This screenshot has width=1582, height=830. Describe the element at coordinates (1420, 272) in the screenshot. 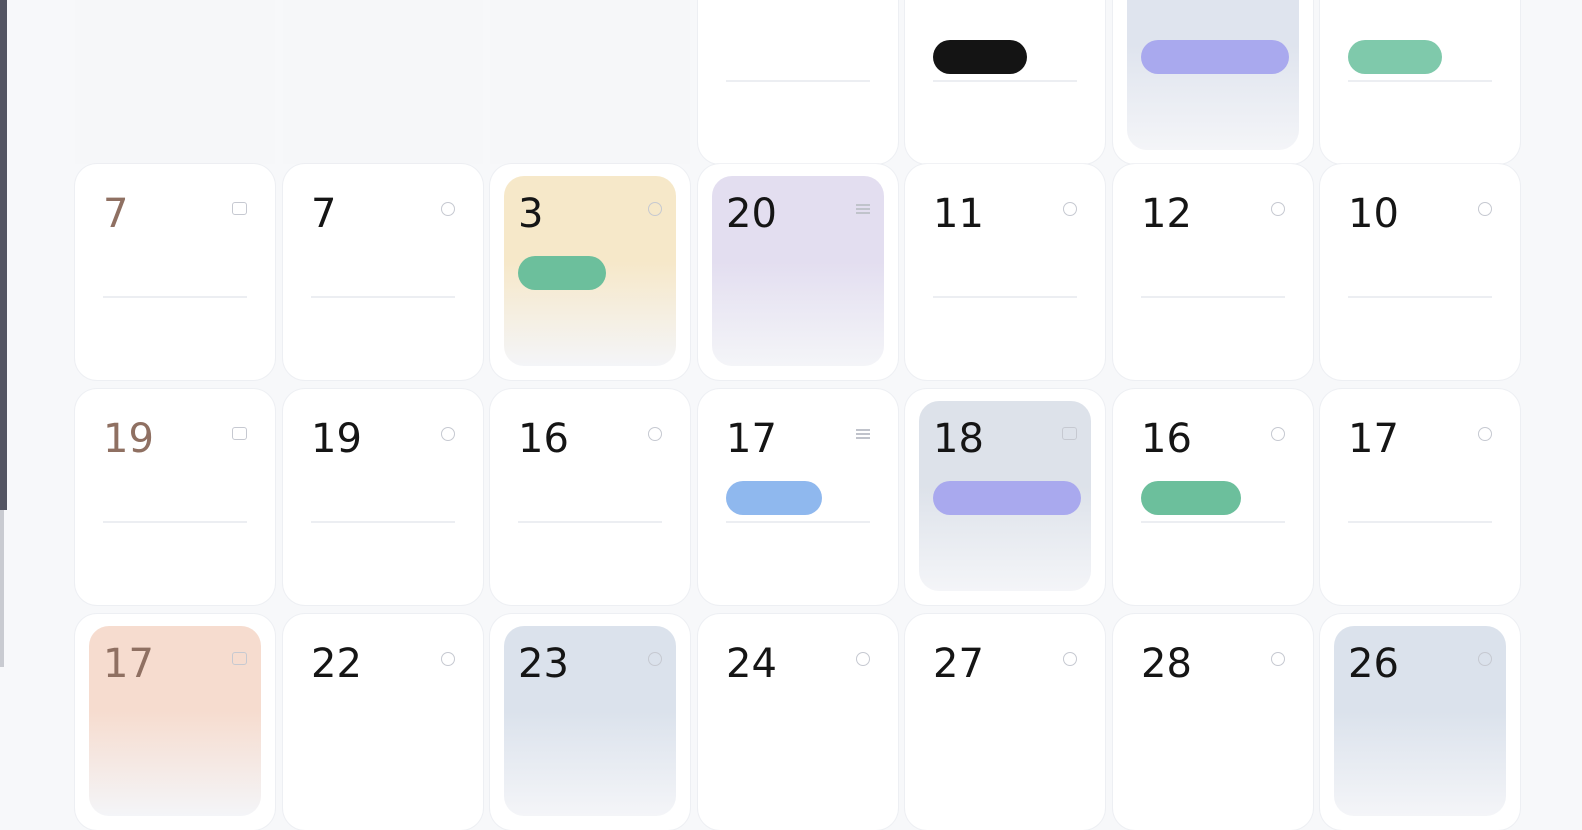

I see `calendar-day-cell: 10` at that location.